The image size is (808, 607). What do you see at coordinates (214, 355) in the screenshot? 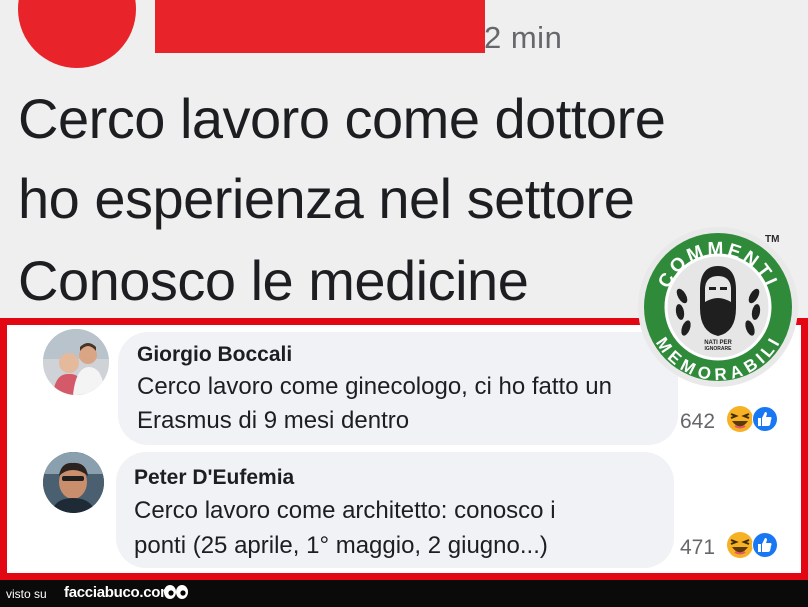
I see `comment-author-name: Giorgio Boccali` at bounding box center [214, 355].